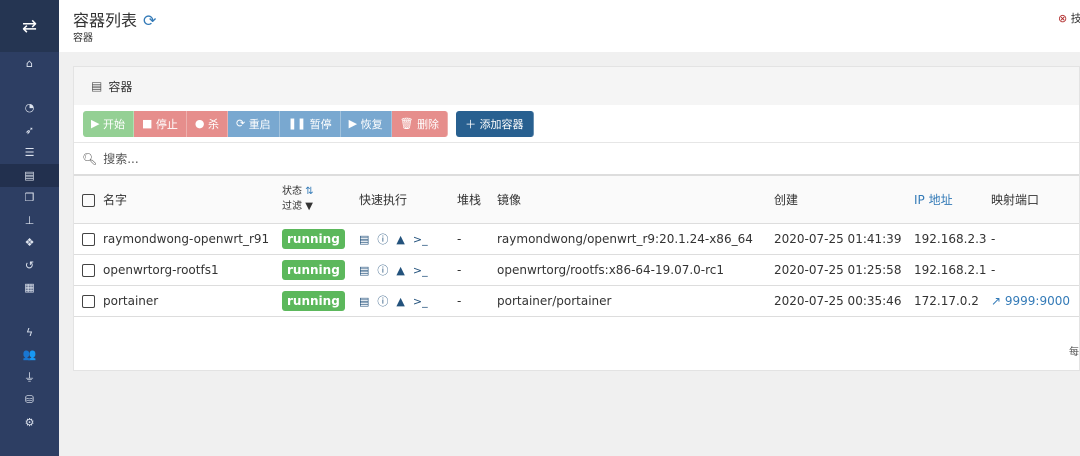  Describe the element at coordinates (420, 123) in the screenshot. I see `remove-button: 🗑 删除` at that location.